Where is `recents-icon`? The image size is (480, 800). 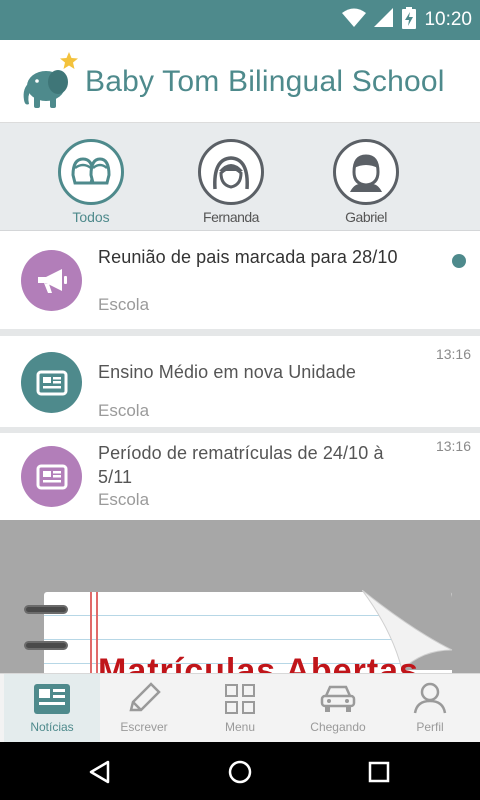 recents-icon is located at coordinates (379, 772).